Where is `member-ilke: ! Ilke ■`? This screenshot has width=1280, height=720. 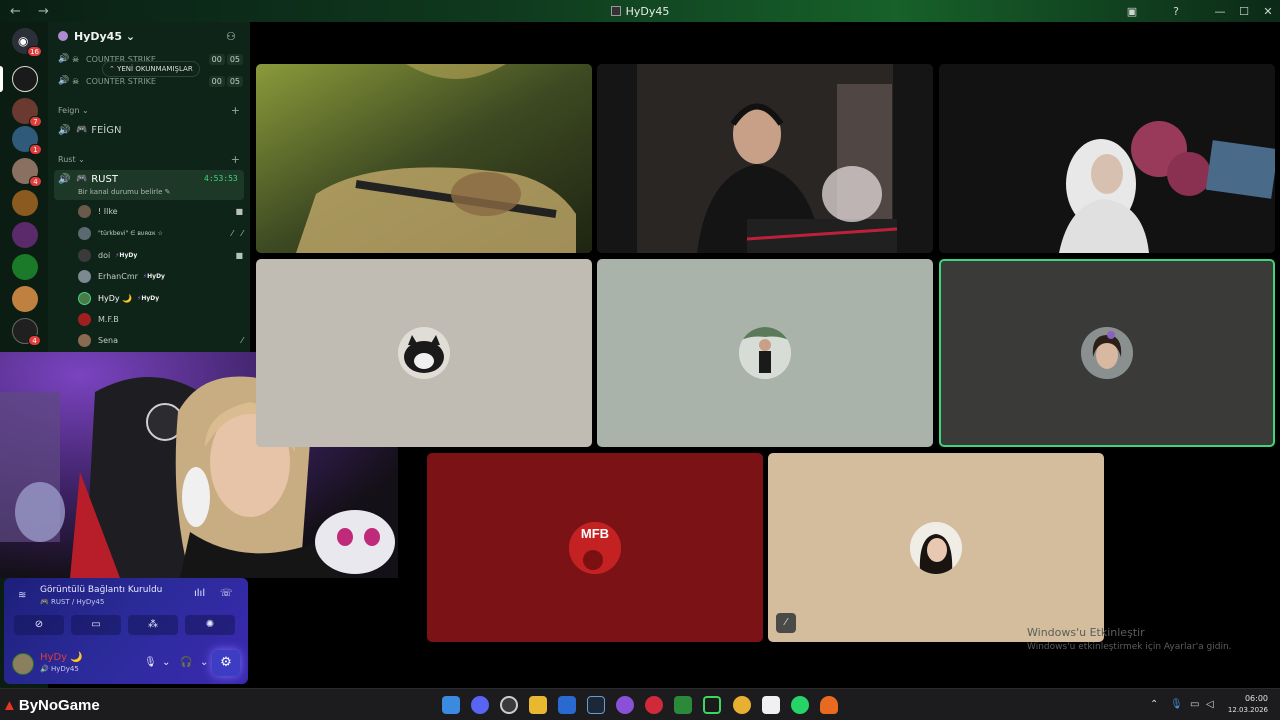
member-ilke: ! Ilke ■ is located at coordinates (160, 211).